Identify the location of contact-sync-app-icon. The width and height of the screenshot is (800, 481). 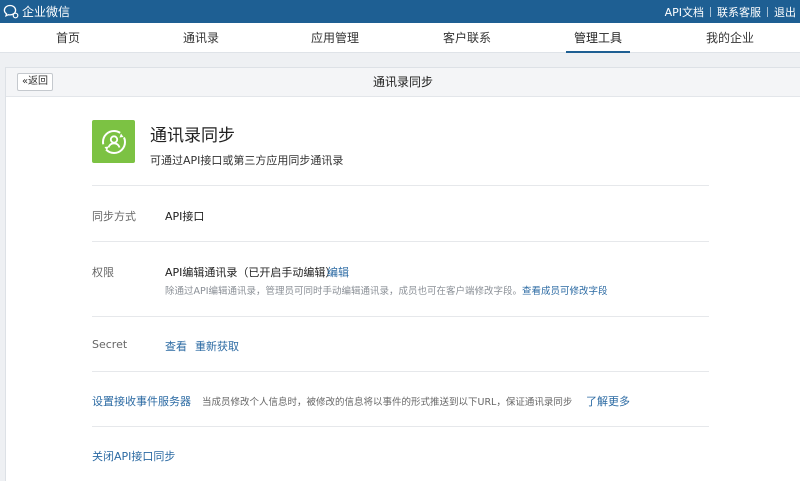
(113, 141).